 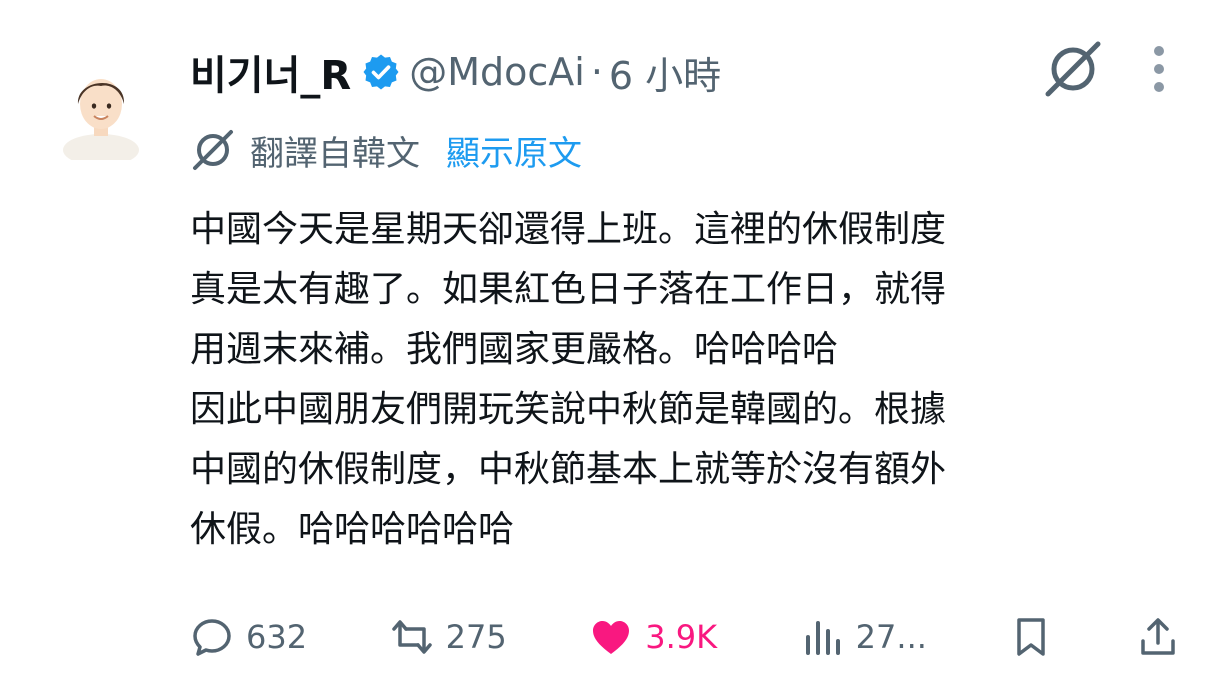 I want to click on reply-icon, so click(x=212, y=637).